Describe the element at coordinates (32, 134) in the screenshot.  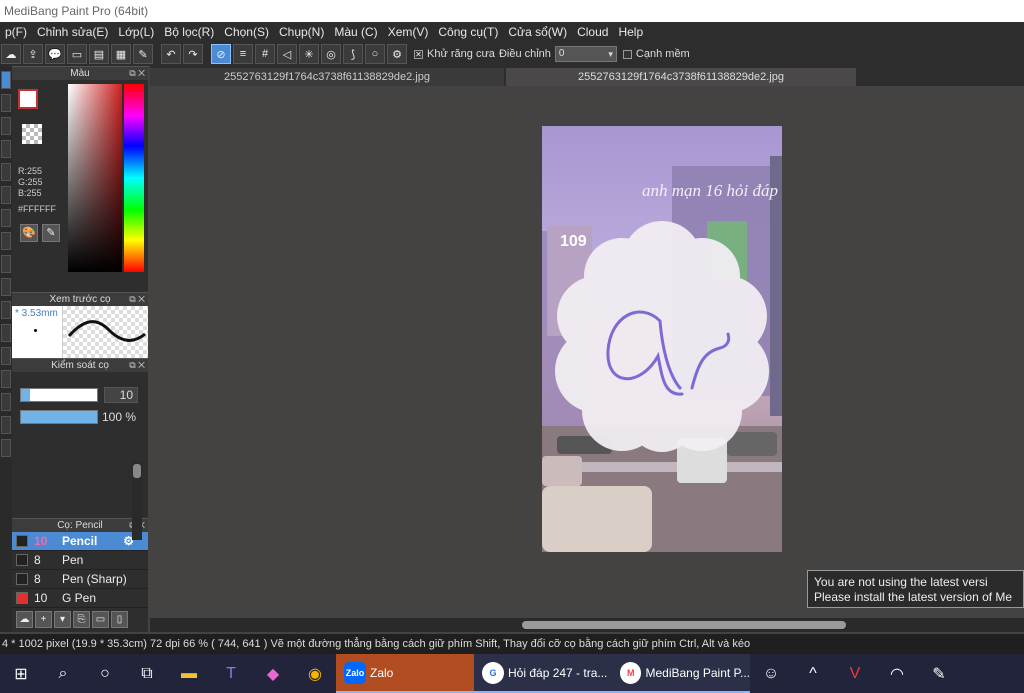
I see `transparent-color-swatch` at that location.